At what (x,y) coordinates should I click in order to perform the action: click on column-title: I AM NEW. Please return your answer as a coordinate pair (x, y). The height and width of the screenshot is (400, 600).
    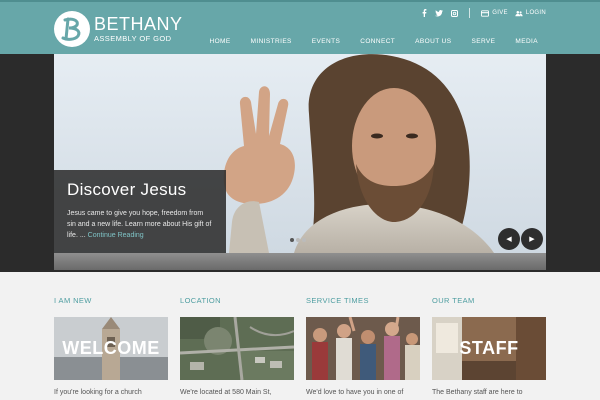
    Looking at the image, I should click on (73, 300).